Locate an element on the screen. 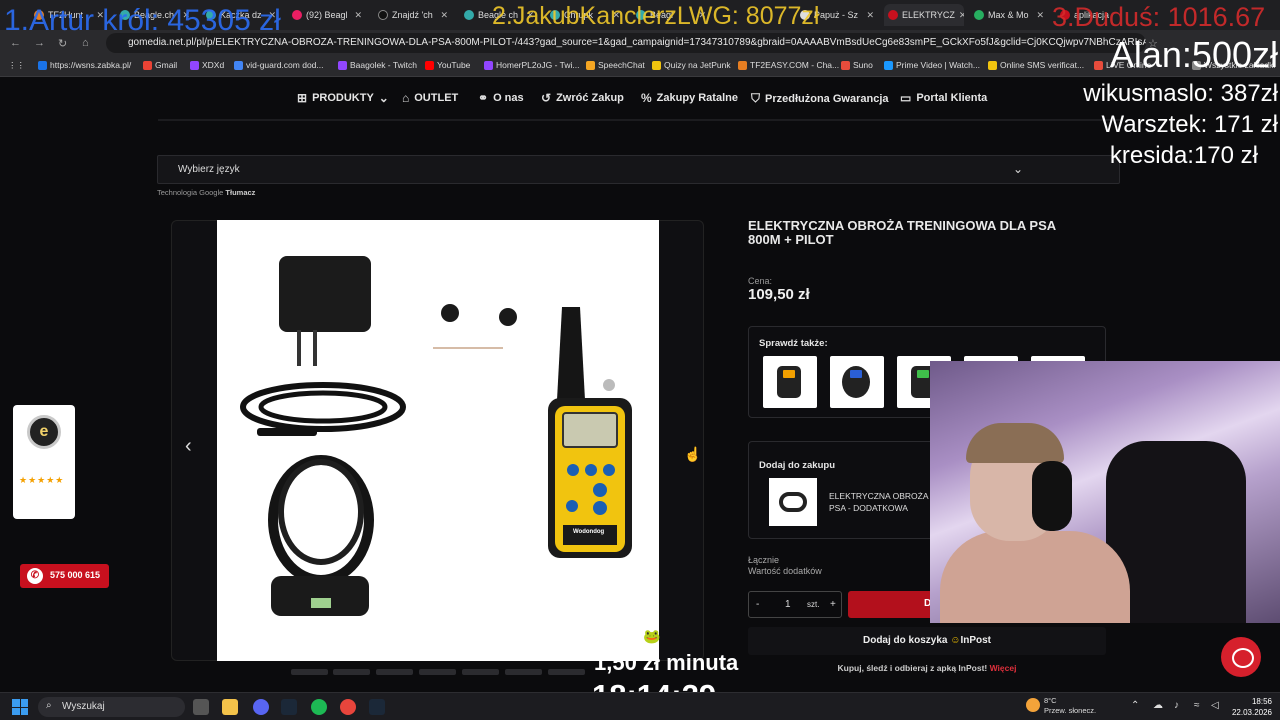  language-select: Wybierz język ⌄ is located at coordinates (638, 169).